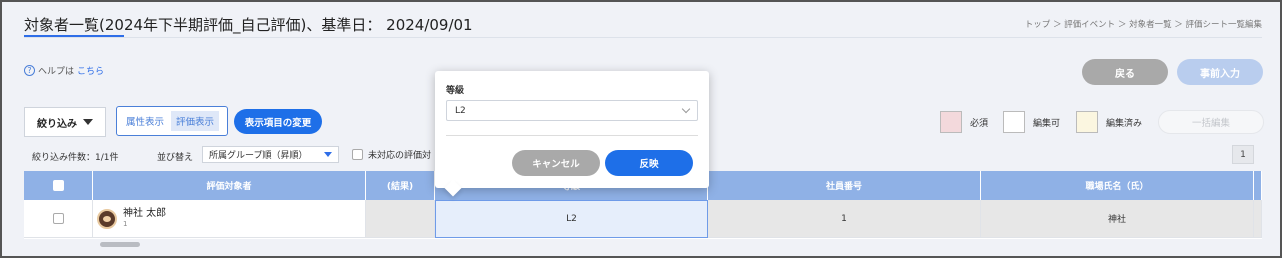  What do you see at coordinates (195, 121) in the screenshot?
I see `view-eval-tab: 評価表示` at bounding box center [195, 121].